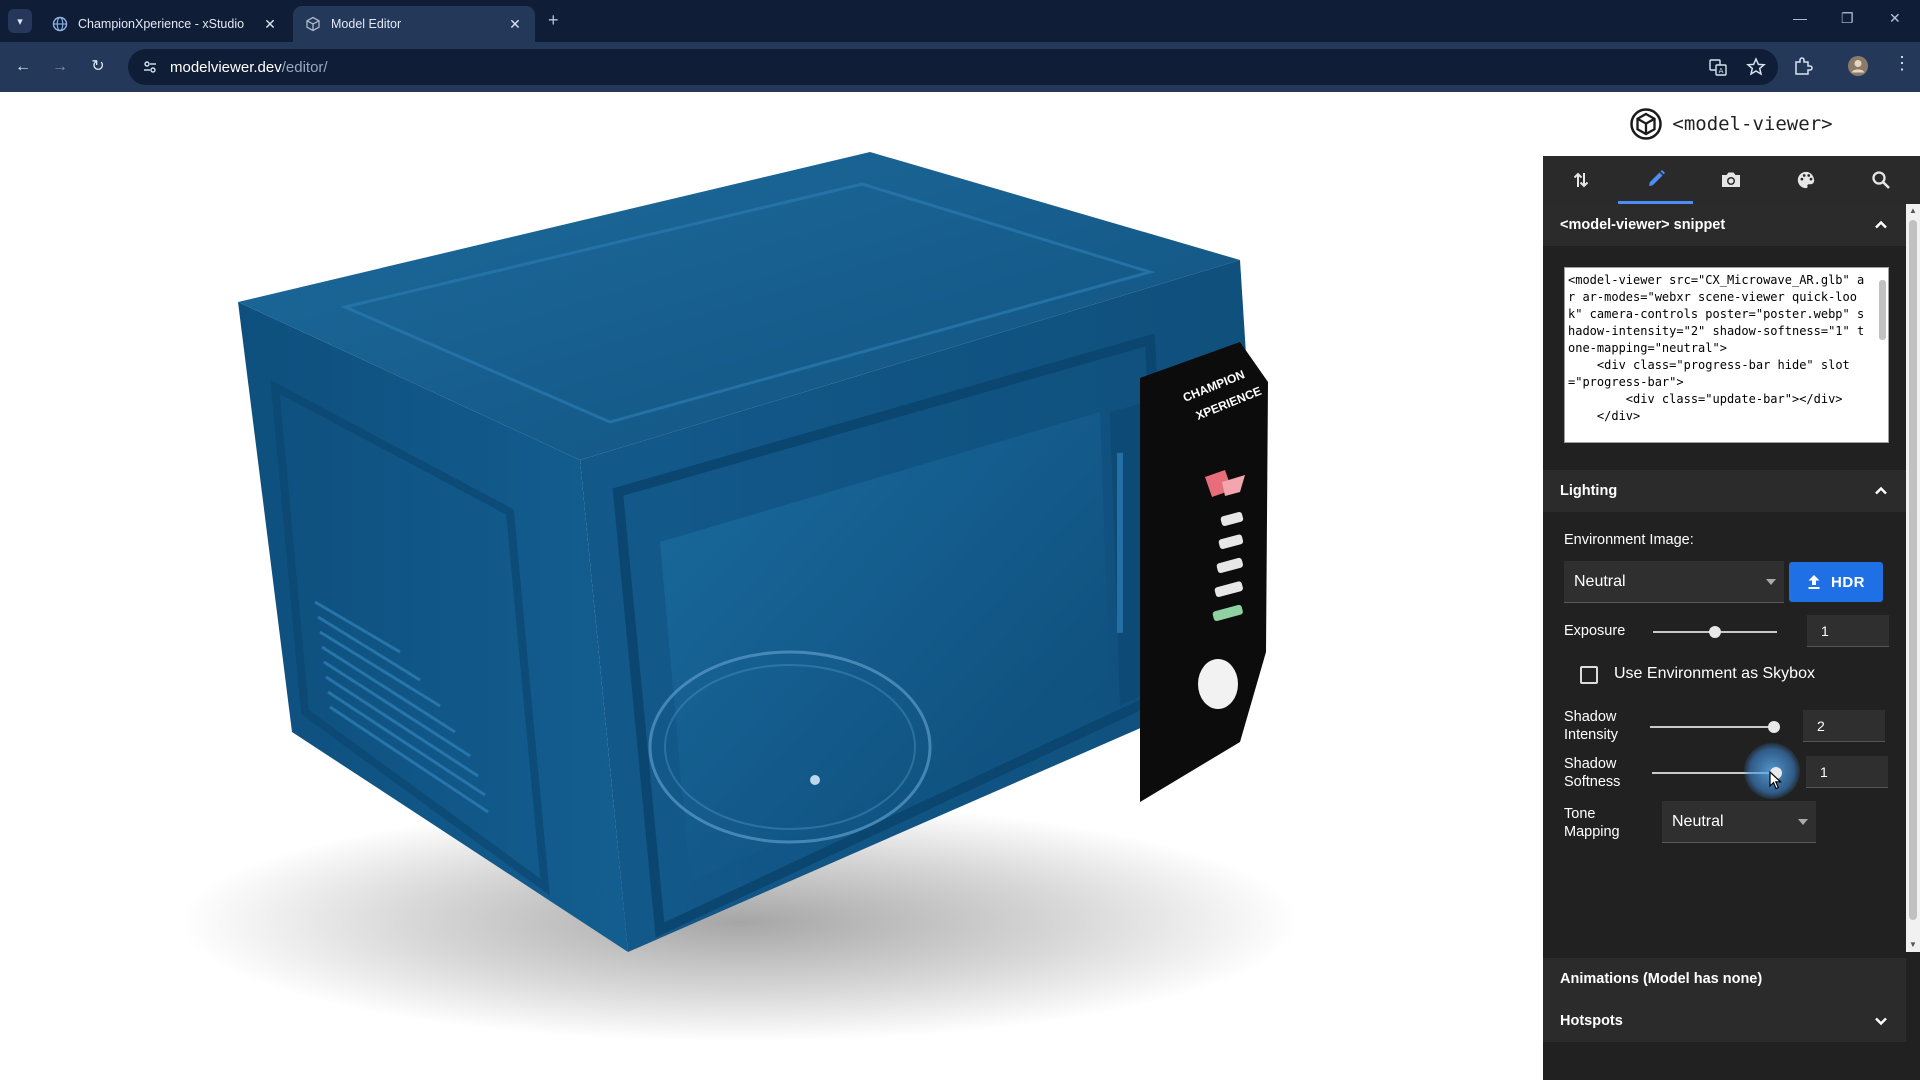 This screenshot has height=1080, width=1920. I want to click on tab-search-button: ▾, so click(20, 21).